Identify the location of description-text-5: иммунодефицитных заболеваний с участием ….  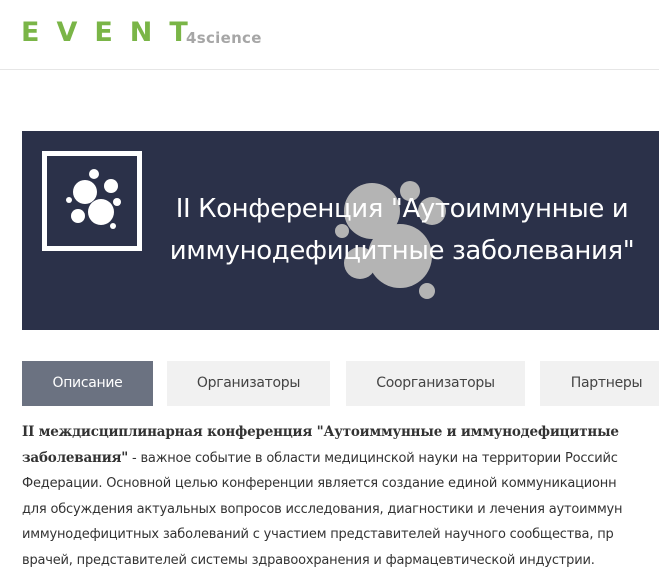
(340, 535).